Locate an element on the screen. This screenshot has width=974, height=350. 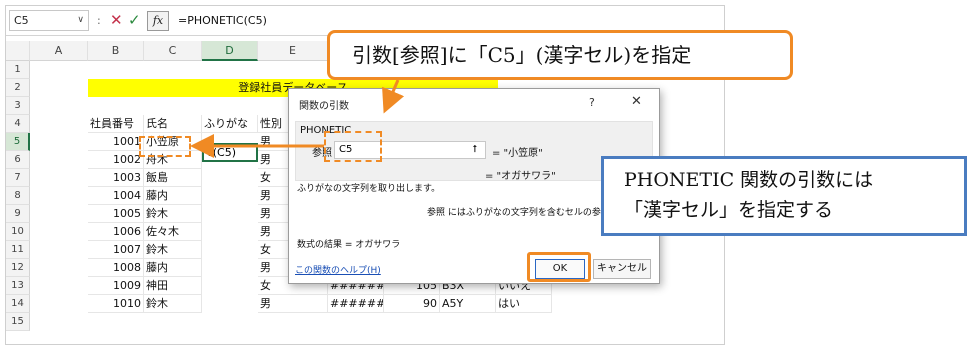
help-link: この関数のヘルプ(H) is located at coordinates (338, 269).